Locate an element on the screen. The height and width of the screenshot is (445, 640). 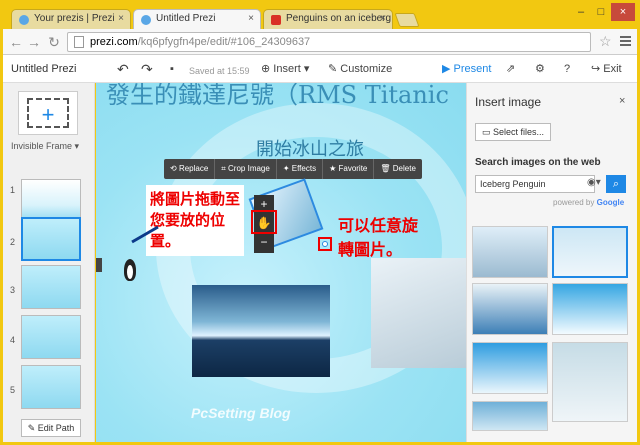
present-button: ▶ Present is located at coordinates (466, 69).